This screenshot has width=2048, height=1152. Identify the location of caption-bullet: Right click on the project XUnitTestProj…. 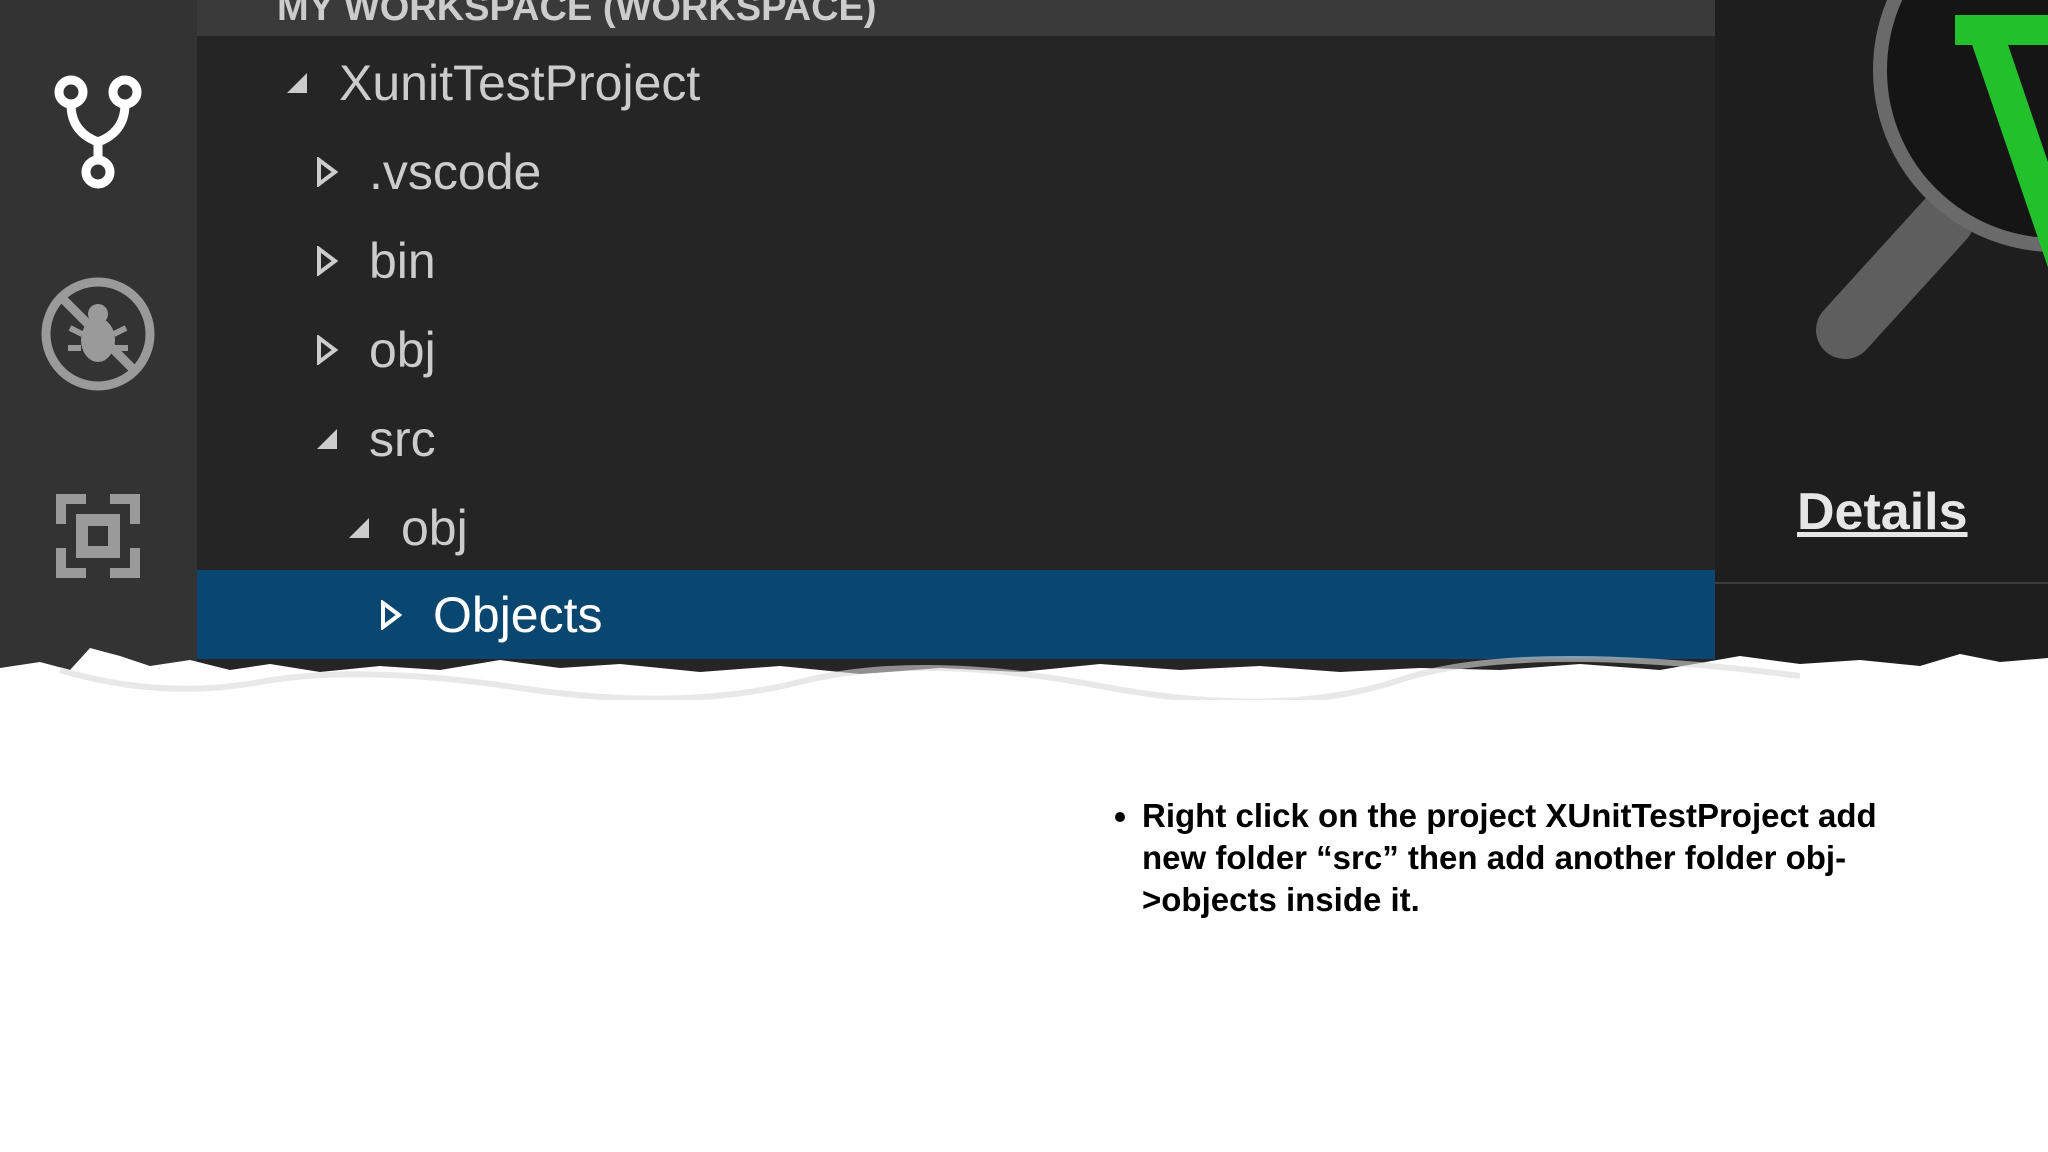
(1531, 858).